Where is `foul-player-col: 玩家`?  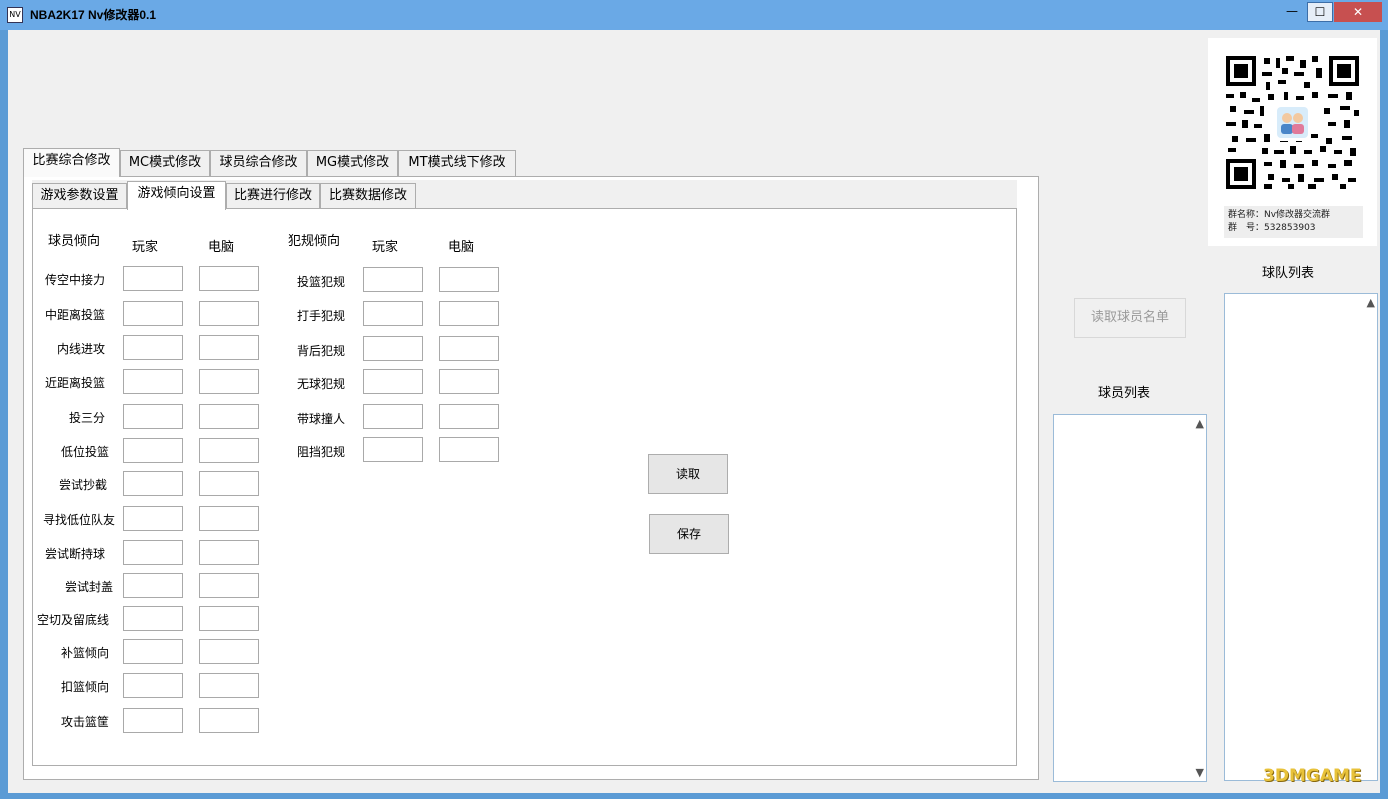 foul-player-col: 玩家 is located at coordinates (385, 247).